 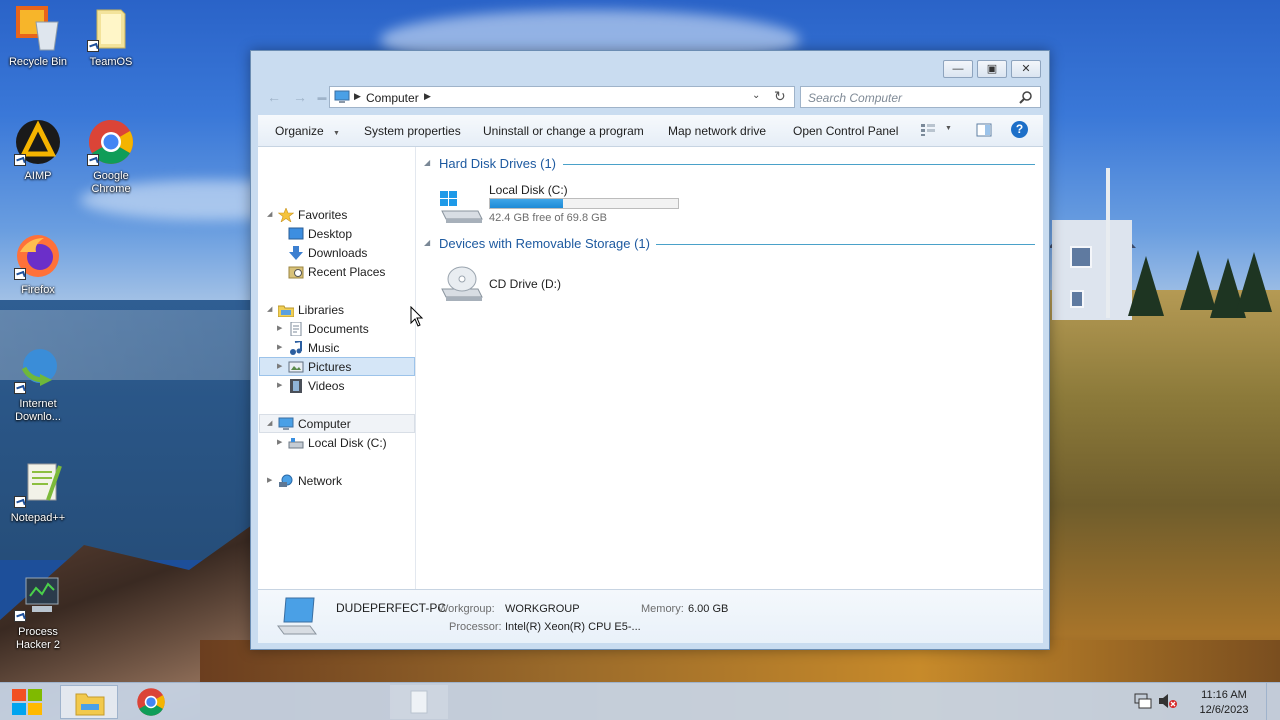 I want to click on address-dropdown-icon: ⌄, so click(x=756, y=95).